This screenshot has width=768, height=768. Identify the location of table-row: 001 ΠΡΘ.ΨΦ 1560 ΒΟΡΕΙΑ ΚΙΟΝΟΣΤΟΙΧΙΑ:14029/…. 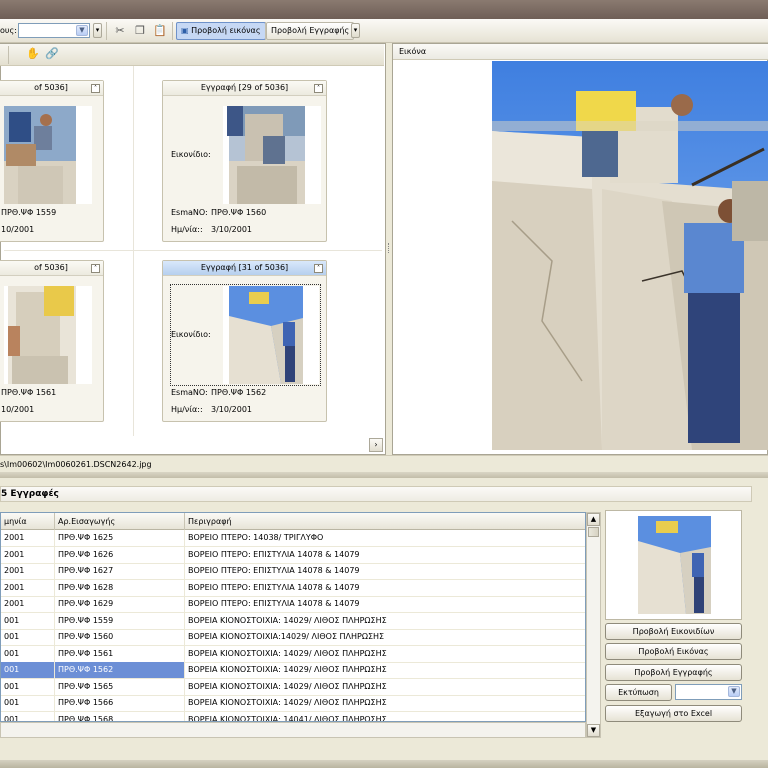
(293, 637).